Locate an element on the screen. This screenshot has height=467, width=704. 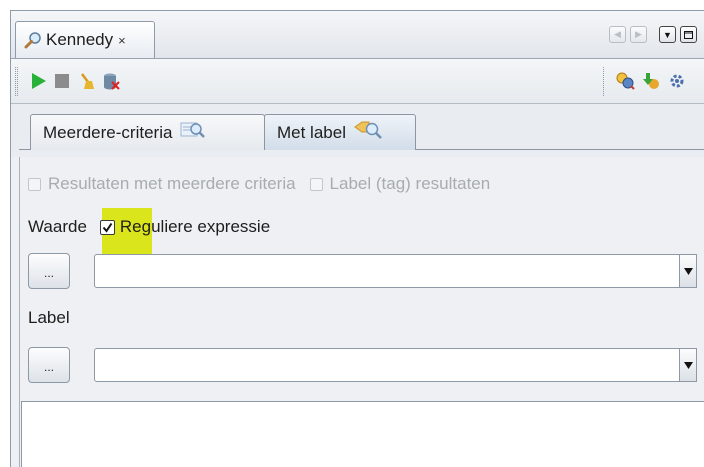
dropdown-icon: ▼ is located at coordinates (667, 34).